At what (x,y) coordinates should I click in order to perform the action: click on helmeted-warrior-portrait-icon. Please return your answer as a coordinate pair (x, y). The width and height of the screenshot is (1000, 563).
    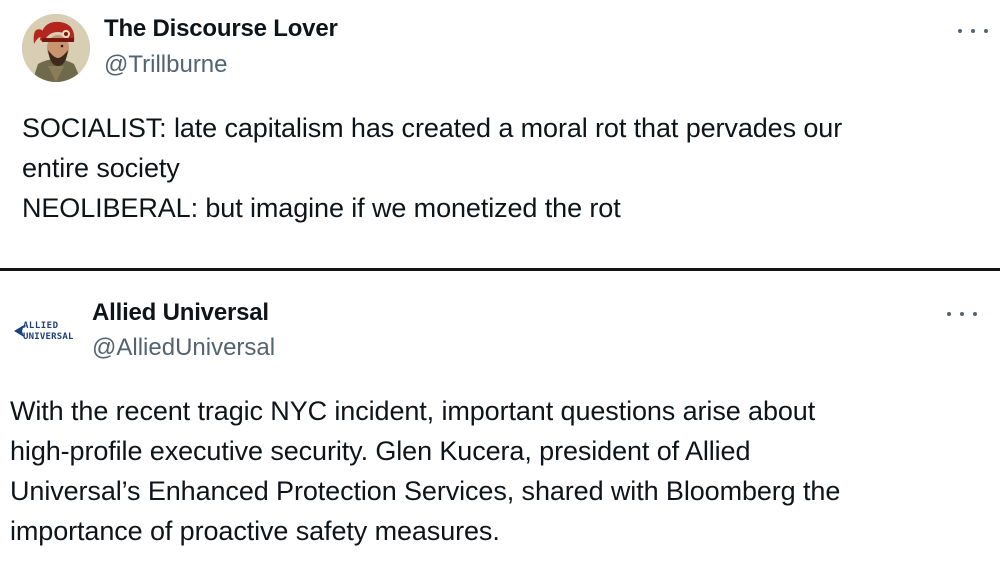
    Looking at the image, I should click on (56, 48).